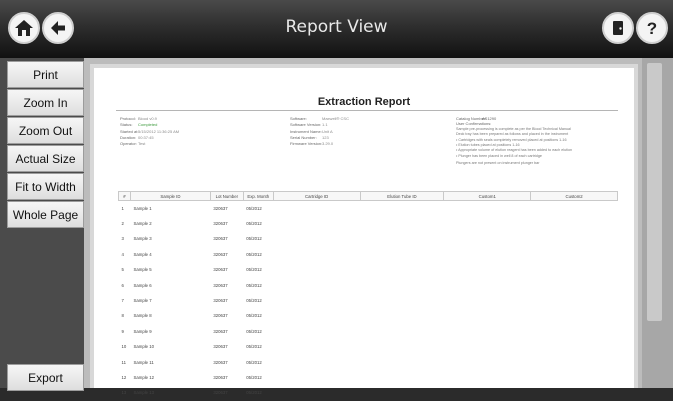 The image size is (673, 401). I want to click on table-cell: Sample 10, so click(144, 347).